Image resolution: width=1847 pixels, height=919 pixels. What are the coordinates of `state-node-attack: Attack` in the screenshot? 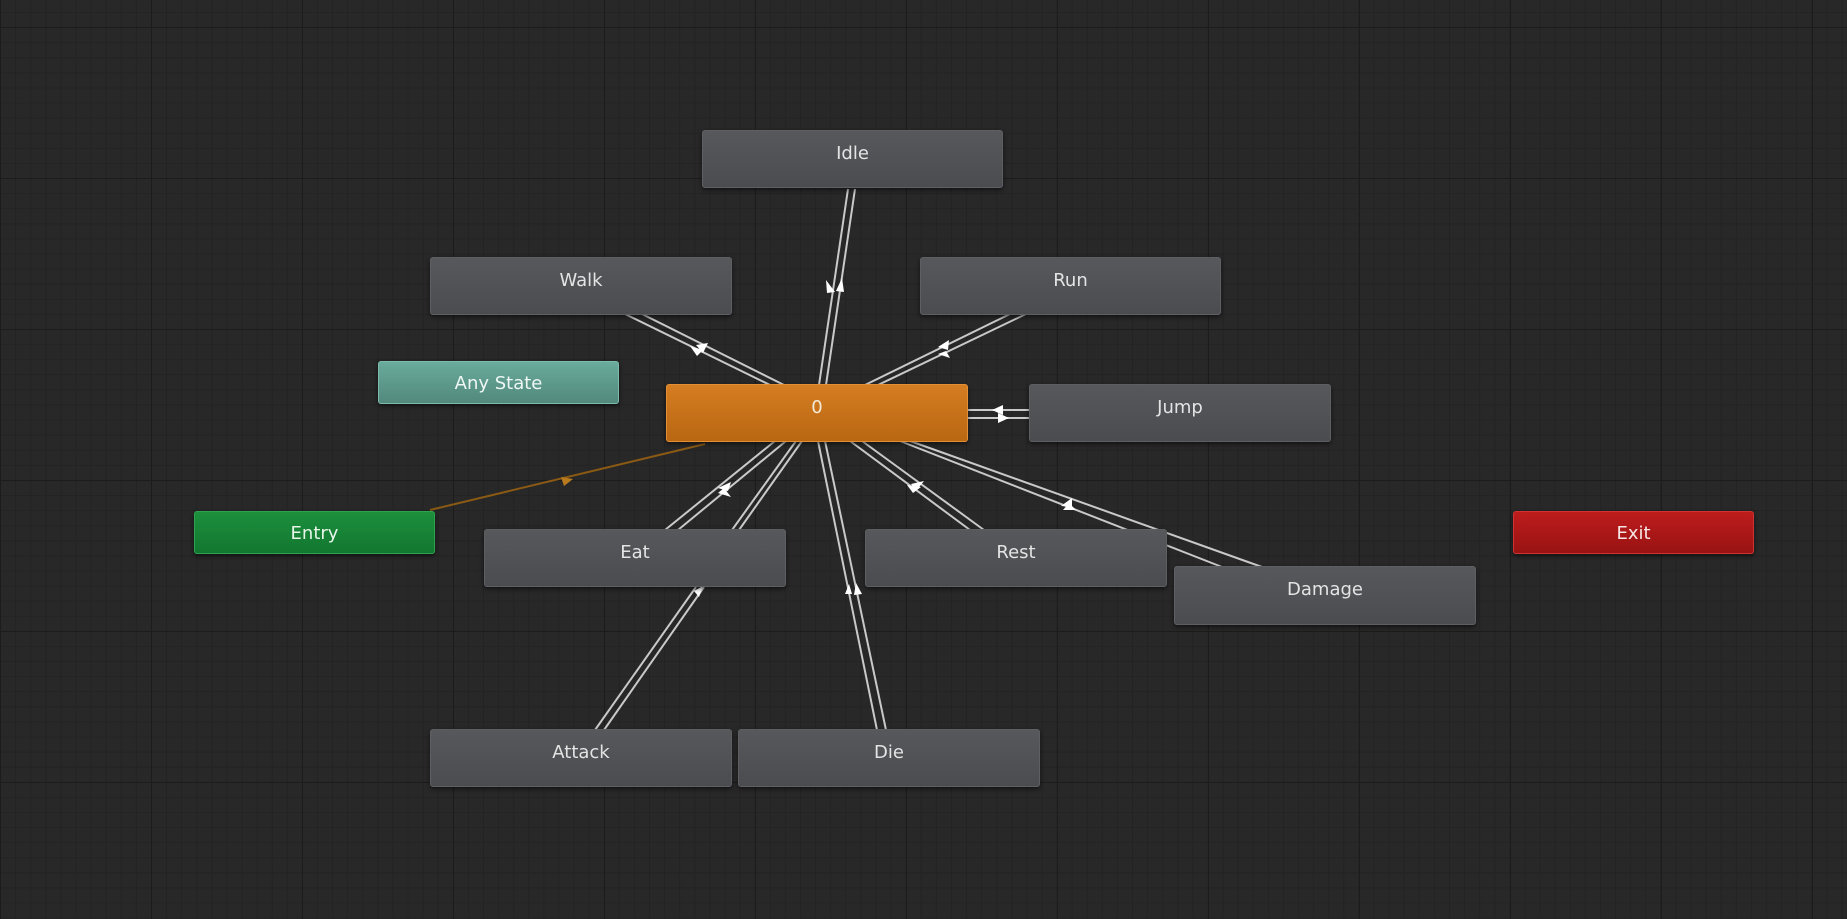 It's located at (581, 758).